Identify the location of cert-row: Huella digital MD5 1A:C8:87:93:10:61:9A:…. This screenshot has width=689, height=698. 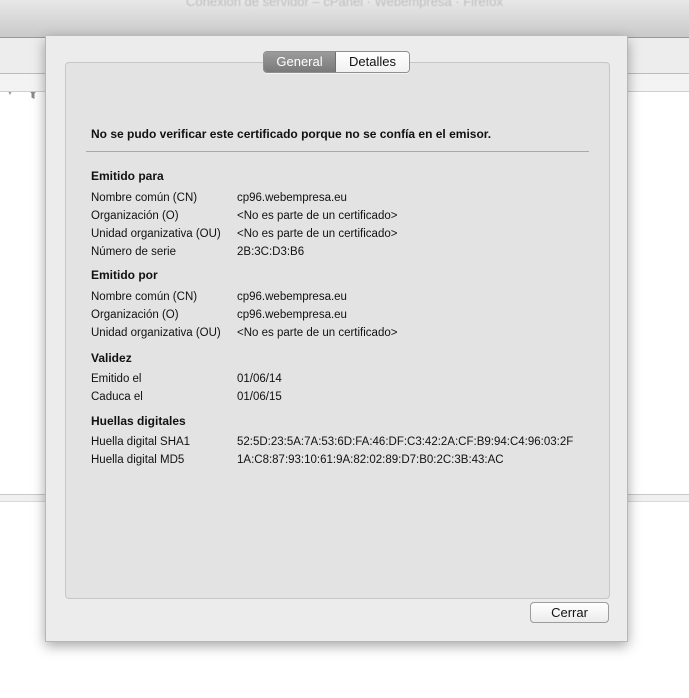
(297, 460).